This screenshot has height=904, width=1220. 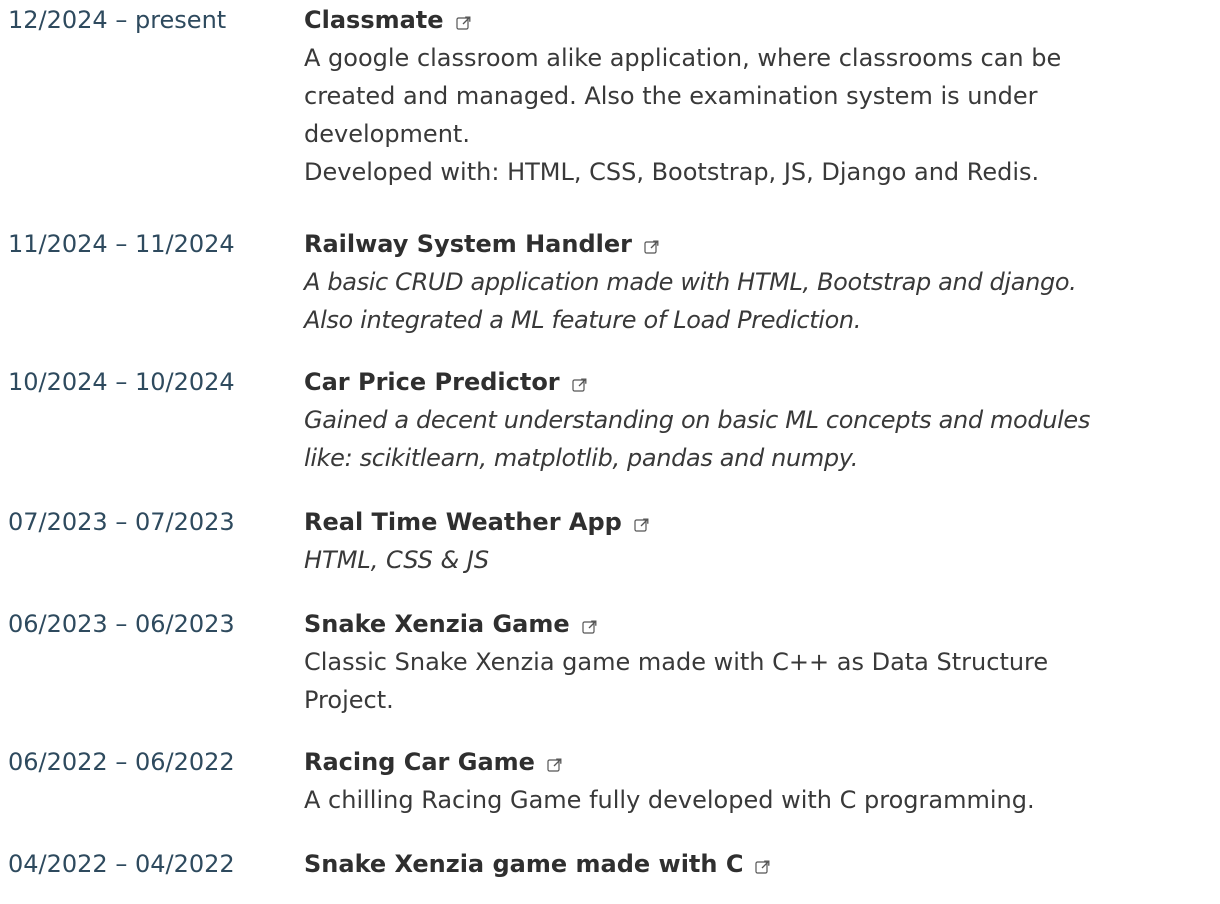 I want to click on project-dates: 12/2024 – present, so click(x=117, y=20).